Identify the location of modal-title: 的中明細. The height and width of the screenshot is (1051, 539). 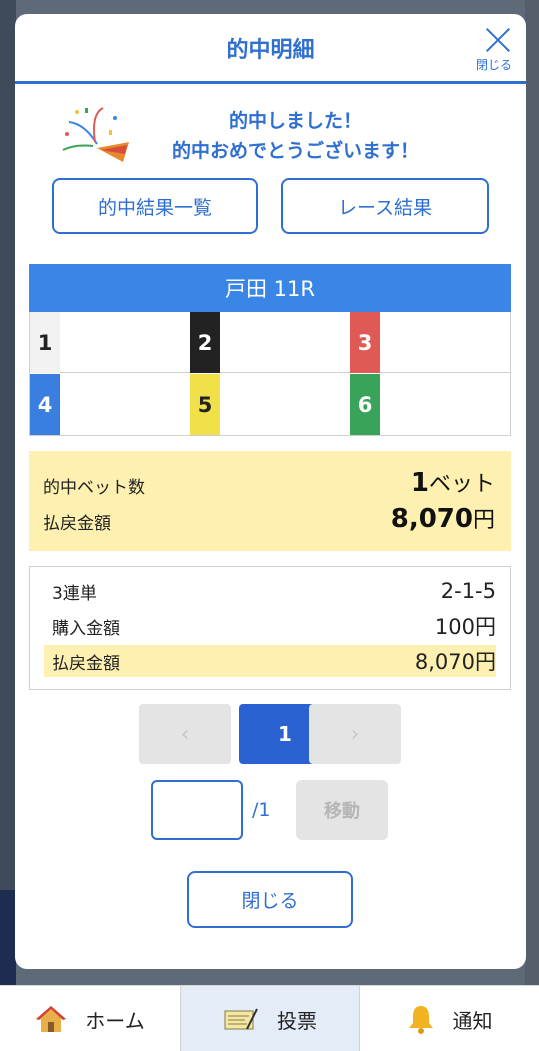
(270, 50).